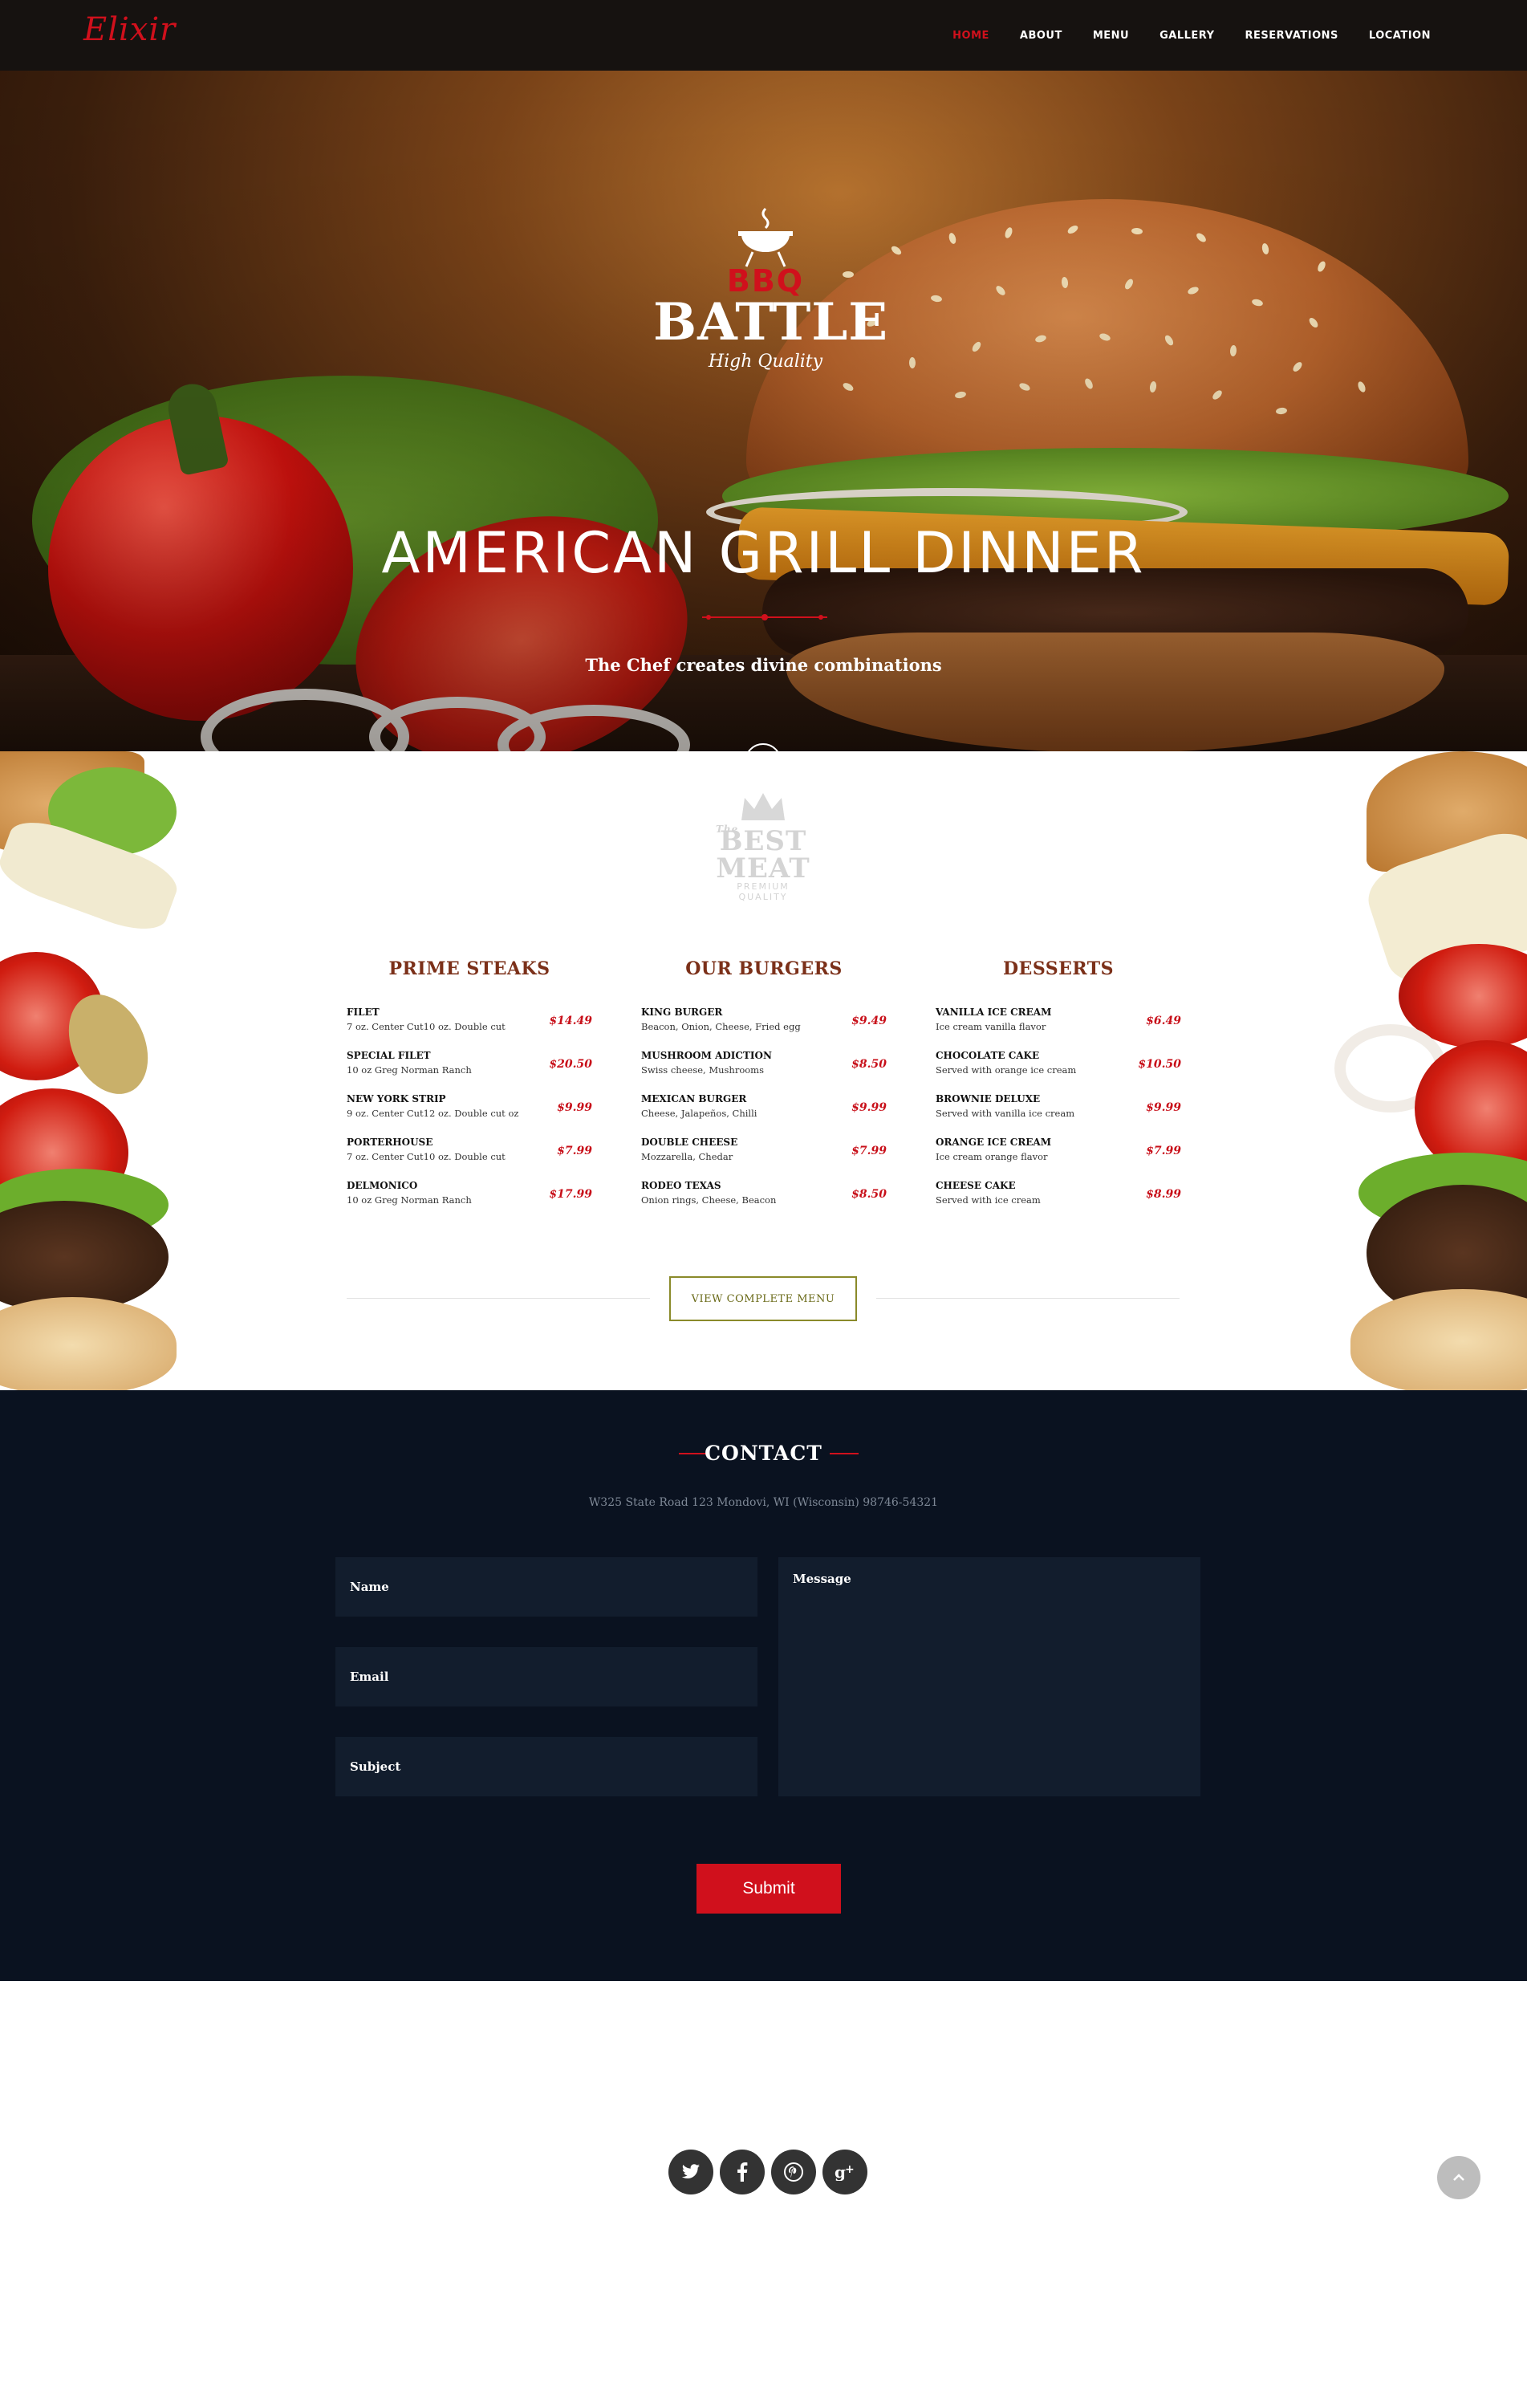  Describe the element at coordinates (989, 1676) in the screenshot. I see `message-field` at that location.